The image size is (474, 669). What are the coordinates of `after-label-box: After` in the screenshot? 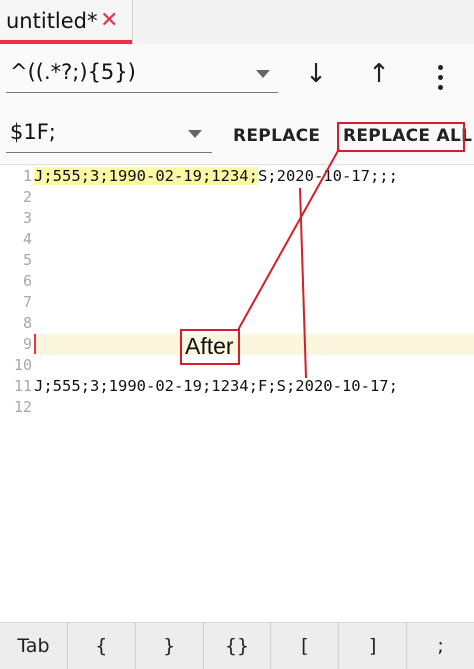 It's located at (210, 347).